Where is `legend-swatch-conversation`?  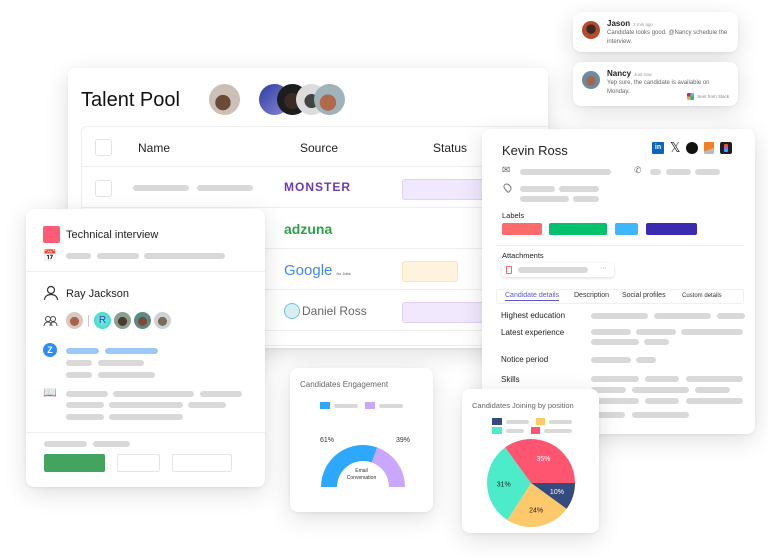 legend-swatch-conversation is located at coordinates (370, 405).